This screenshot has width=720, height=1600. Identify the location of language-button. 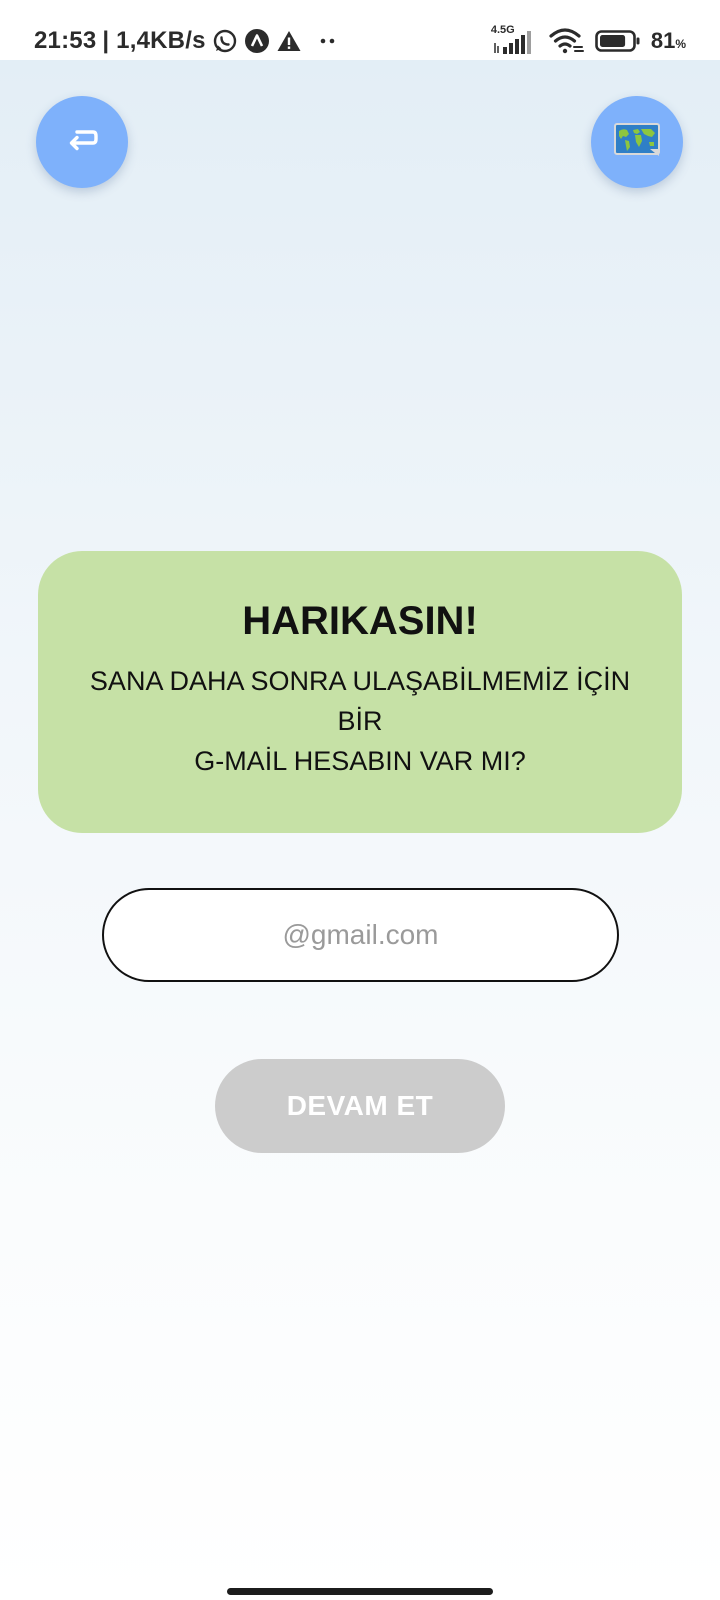
(637, 142).